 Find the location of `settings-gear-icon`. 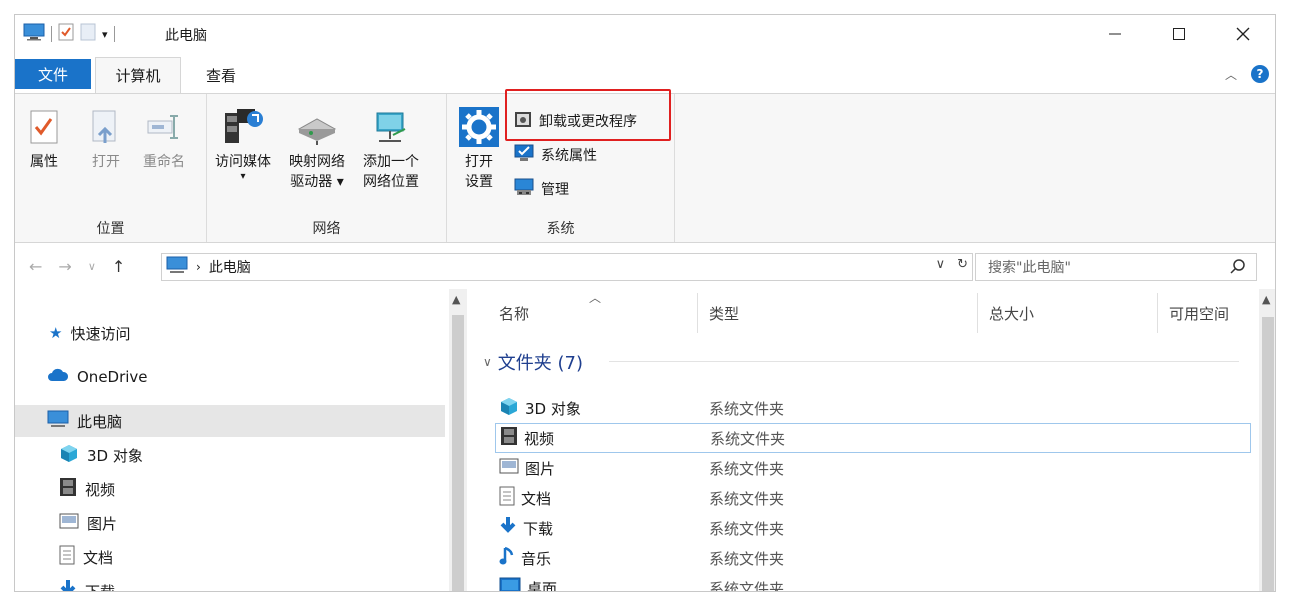

settings-gear-icon is located at coordinates (479, 127).